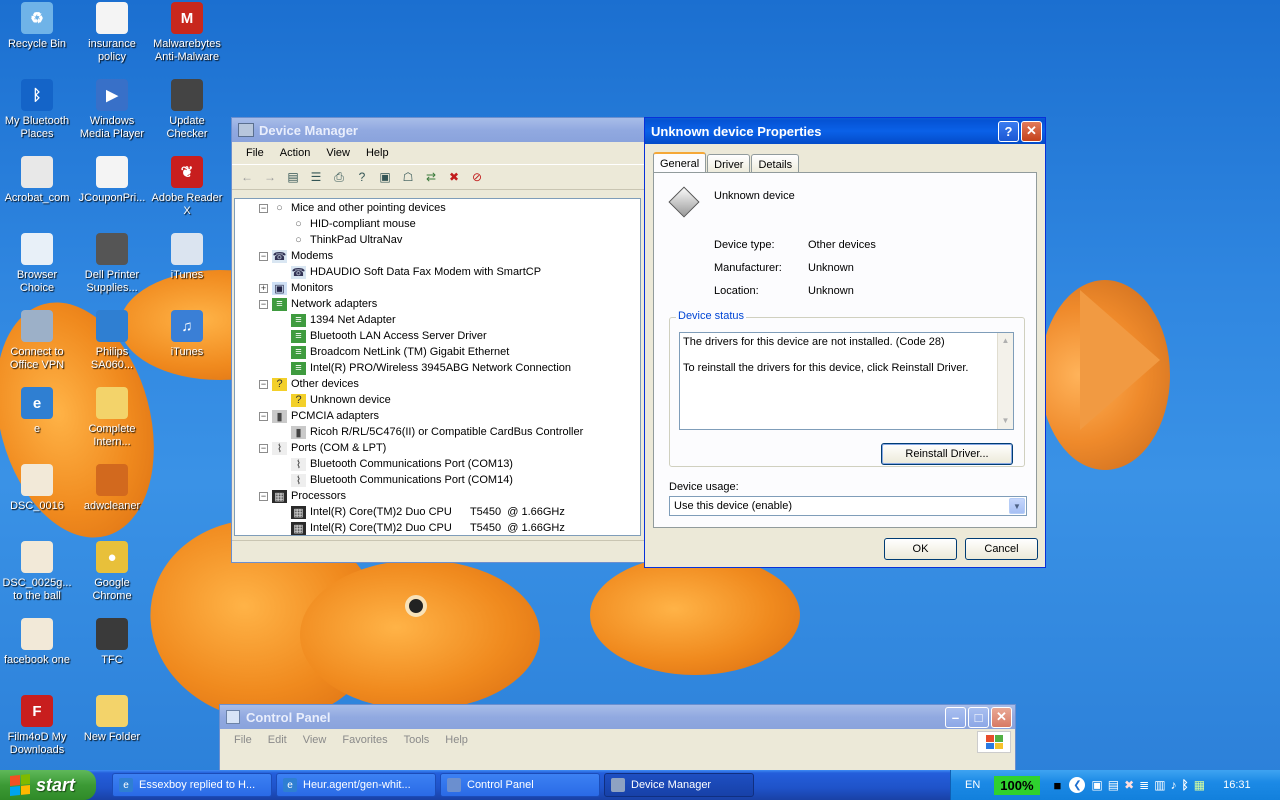 This screenshot has height=800, width=1280. What do you see at coordinates (1001, 549) in the screenshot?
I see `cancel-button: Cancel` at bounding box center [1001, 549].